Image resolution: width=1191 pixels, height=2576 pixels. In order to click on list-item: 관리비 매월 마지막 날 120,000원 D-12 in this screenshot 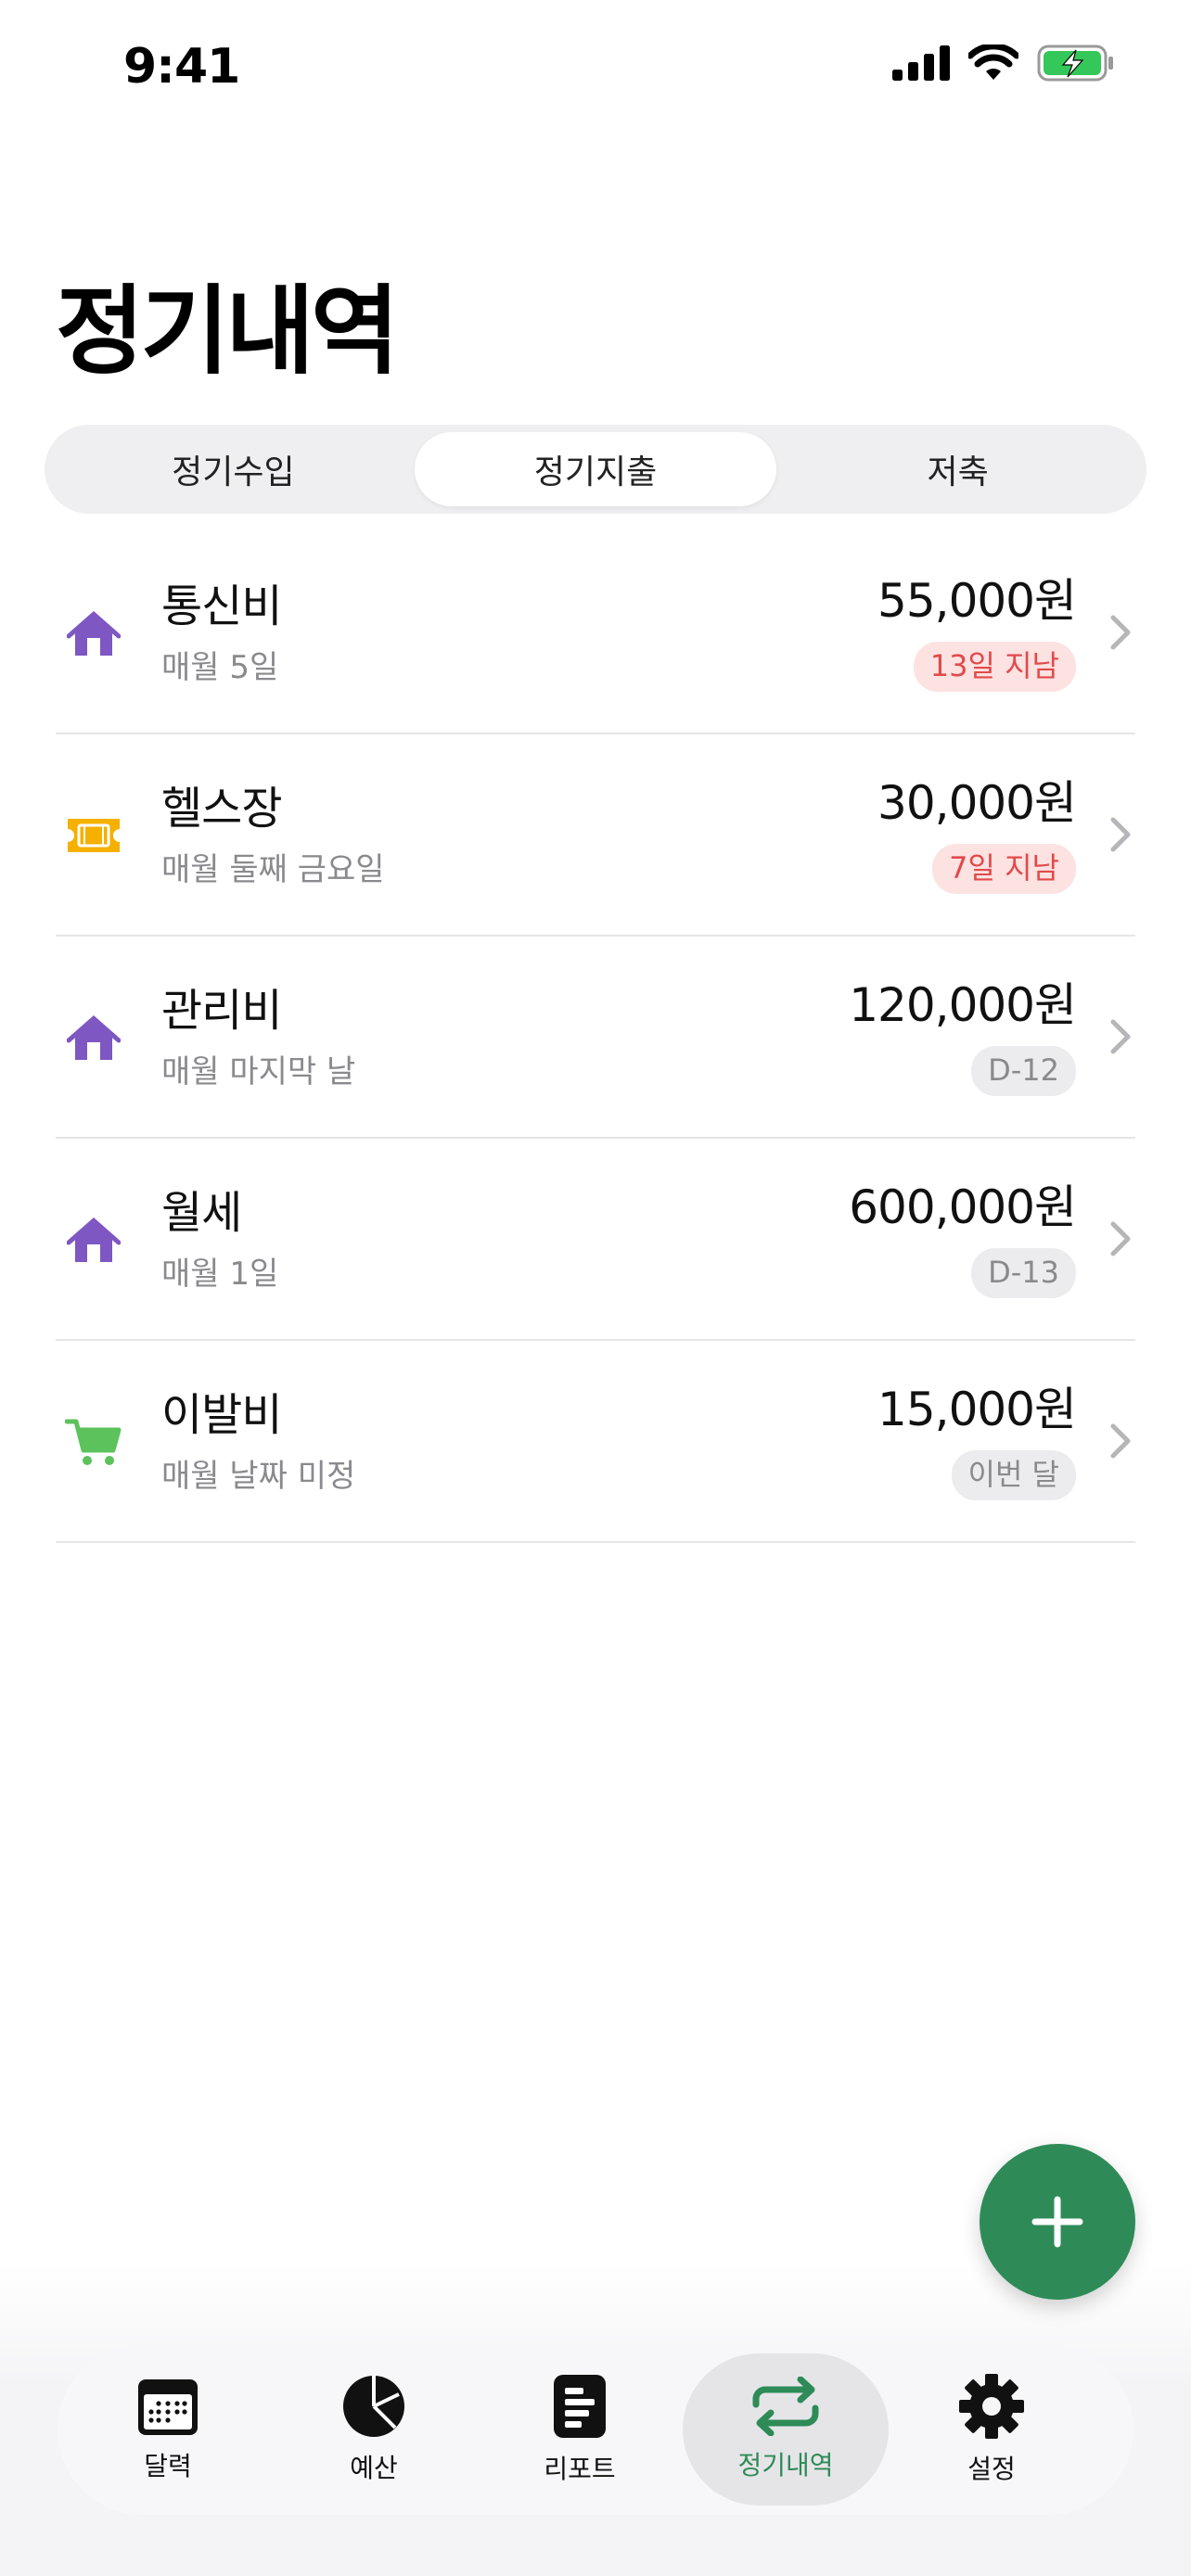, I will do `click(595, 1038)`.